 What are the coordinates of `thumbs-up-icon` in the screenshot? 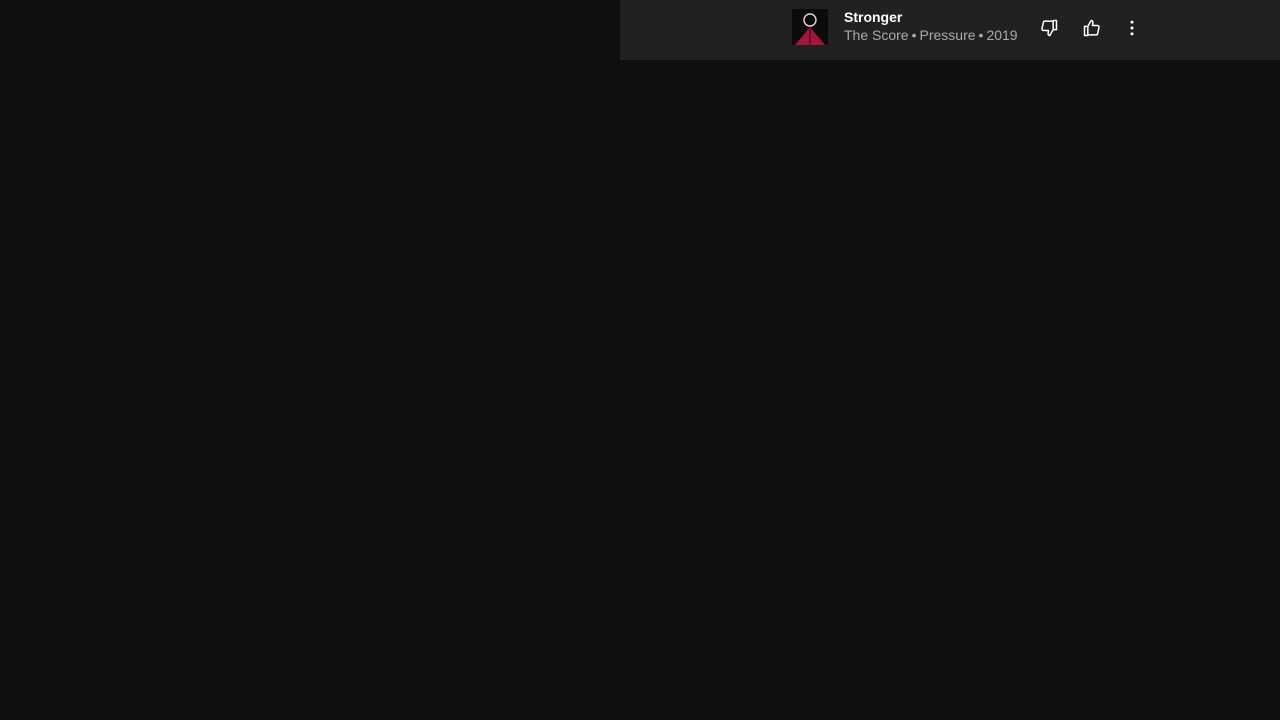 It's located at (1091, 28).